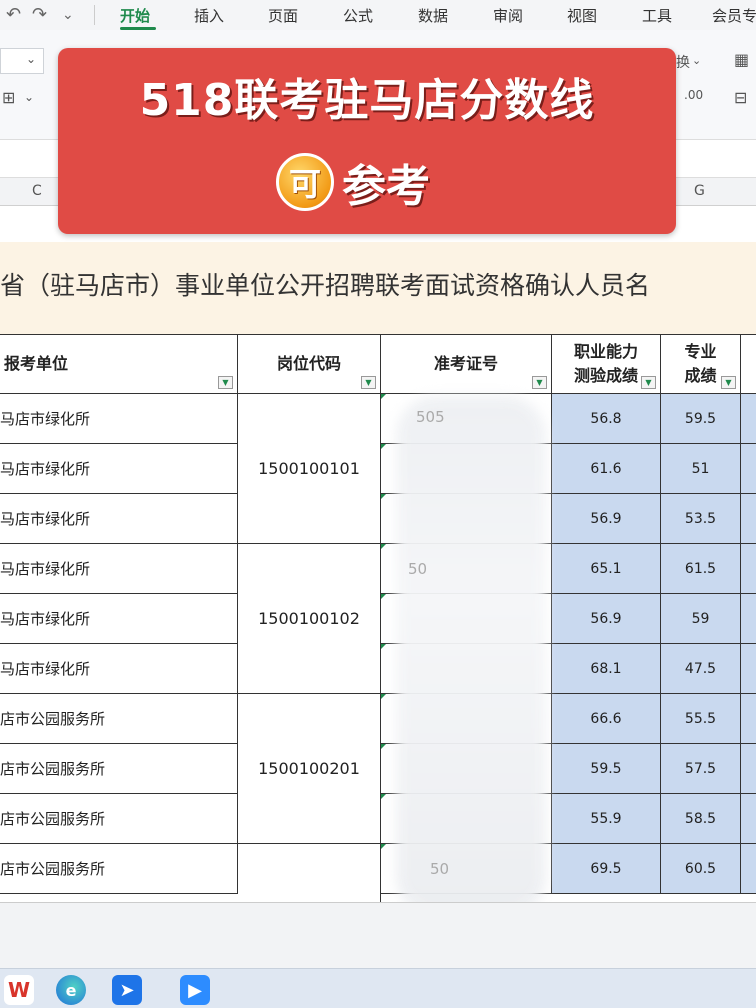  I want to click on decimal-icon: .00, so click(693, 95).